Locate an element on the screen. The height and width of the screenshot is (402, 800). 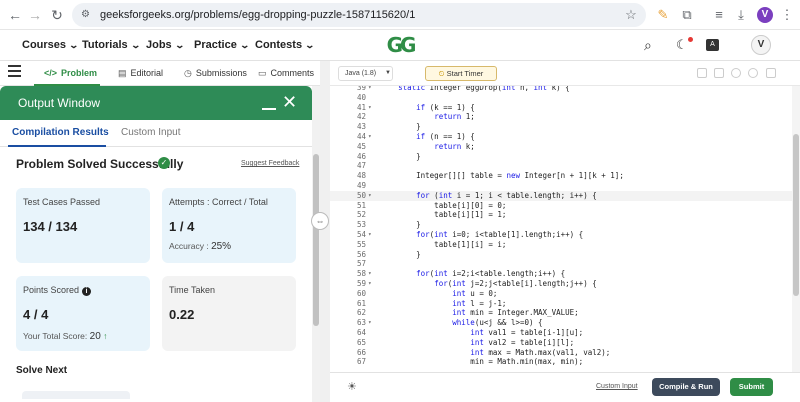
code-line: 55 table[1][i] = i; is located at coordinates (561, 245).